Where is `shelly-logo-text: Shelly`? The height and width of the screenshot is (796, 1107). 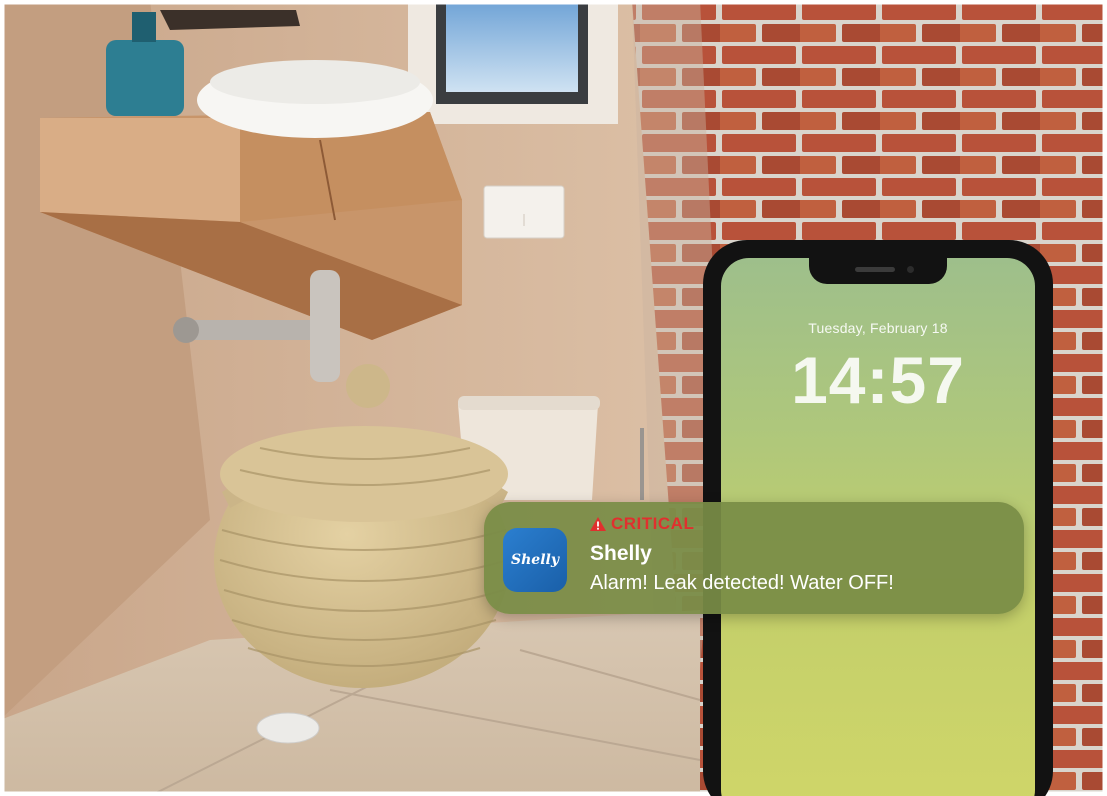
shelly-logo-text: Shelly is located at coordinates (535, 560).